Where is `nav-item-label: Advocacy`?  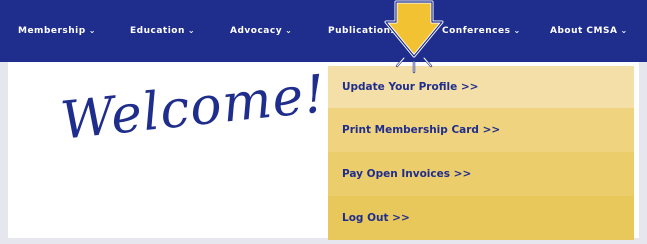
nav-item-label: Advocacy is located at coordinates (256, 31).